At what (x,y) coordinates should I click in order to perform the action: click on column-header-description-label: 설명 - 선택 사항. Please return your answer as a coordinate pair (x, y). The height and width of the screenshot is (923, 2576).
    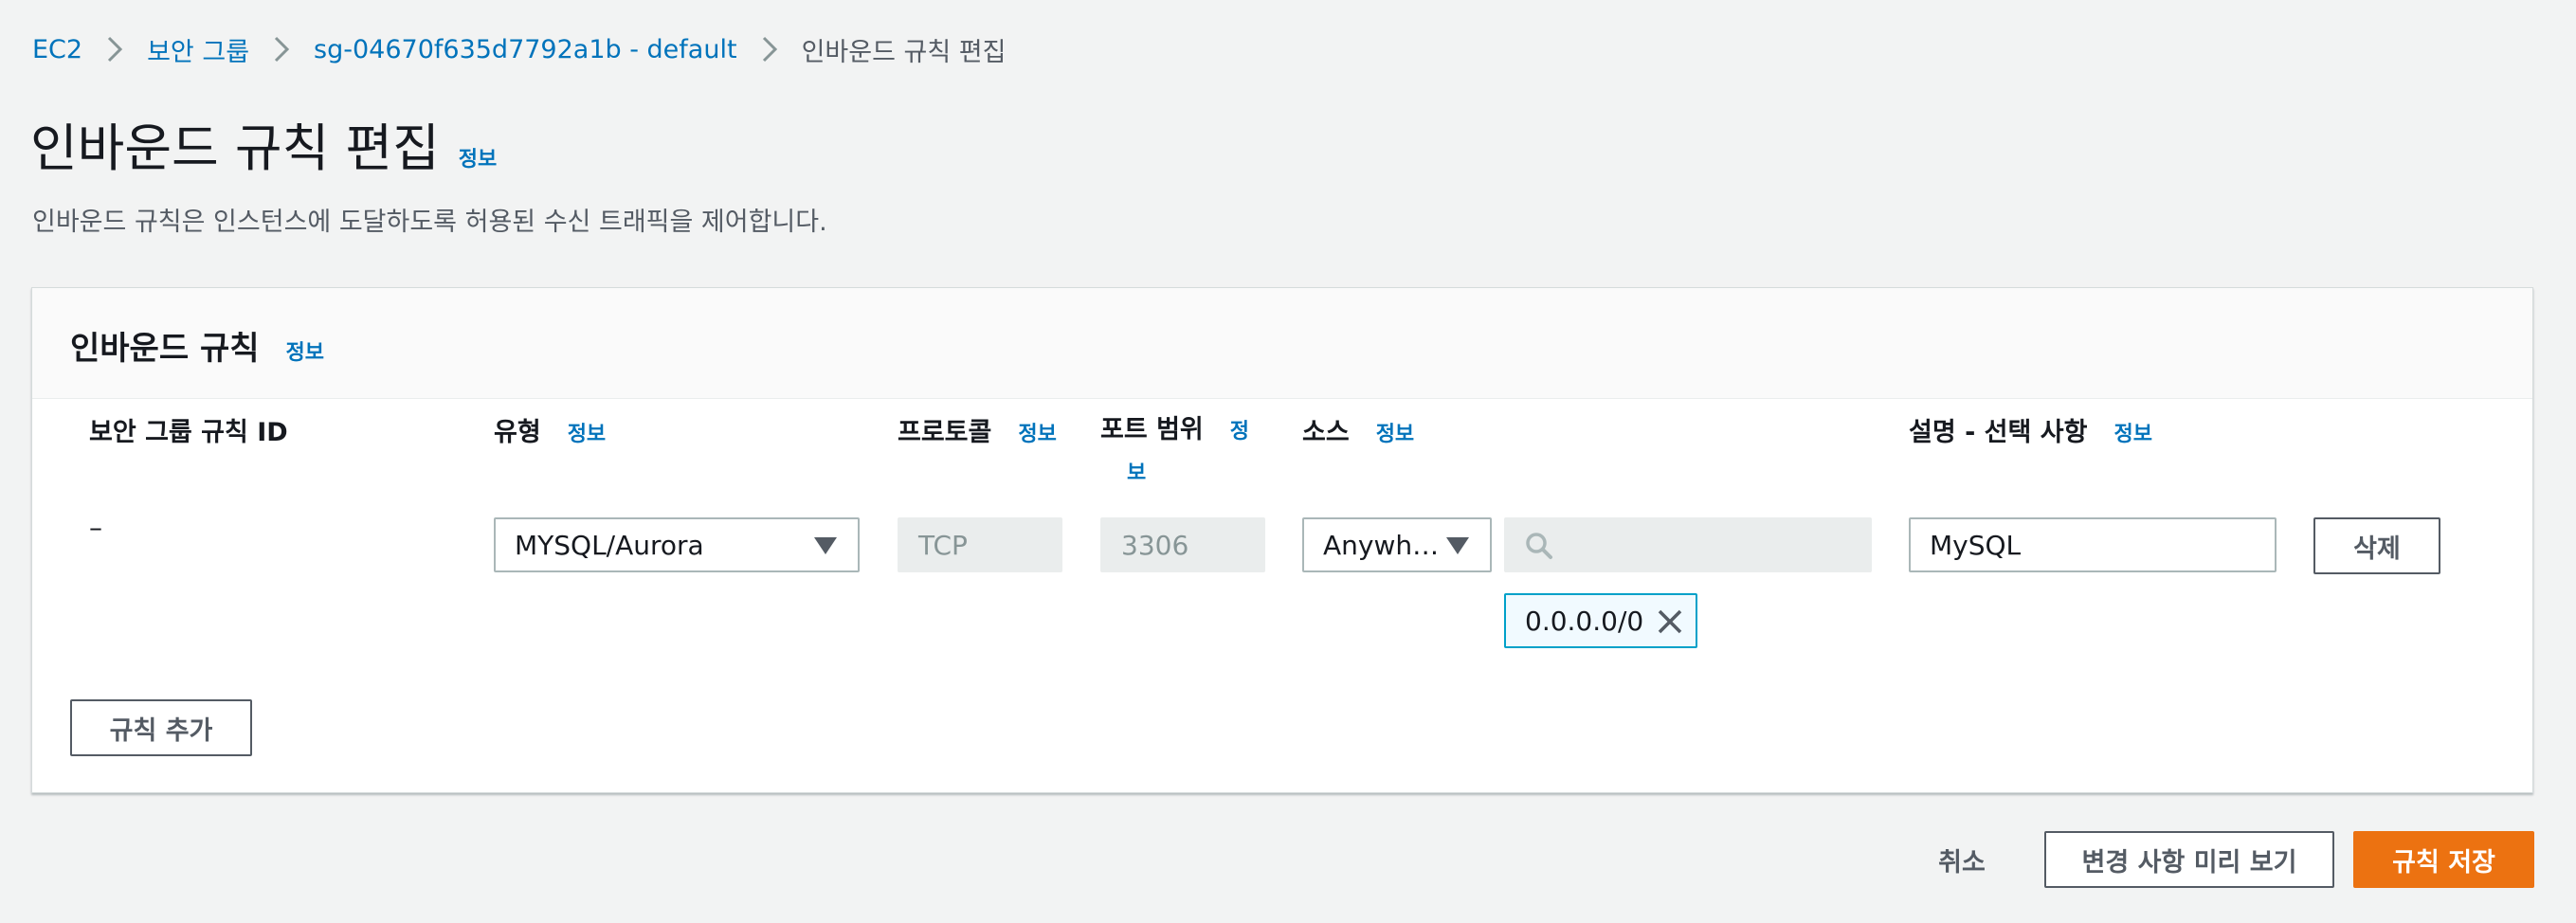
    Looking at the image, I should click on (1998, 432).